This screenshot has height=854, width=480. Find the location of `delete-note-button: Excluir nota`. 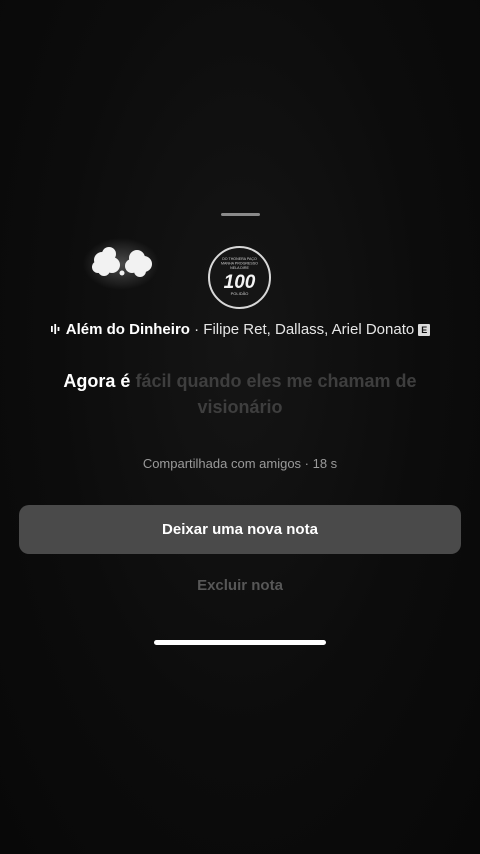

delete-note-button: Excluir nota is located at coordinates (240, 586).